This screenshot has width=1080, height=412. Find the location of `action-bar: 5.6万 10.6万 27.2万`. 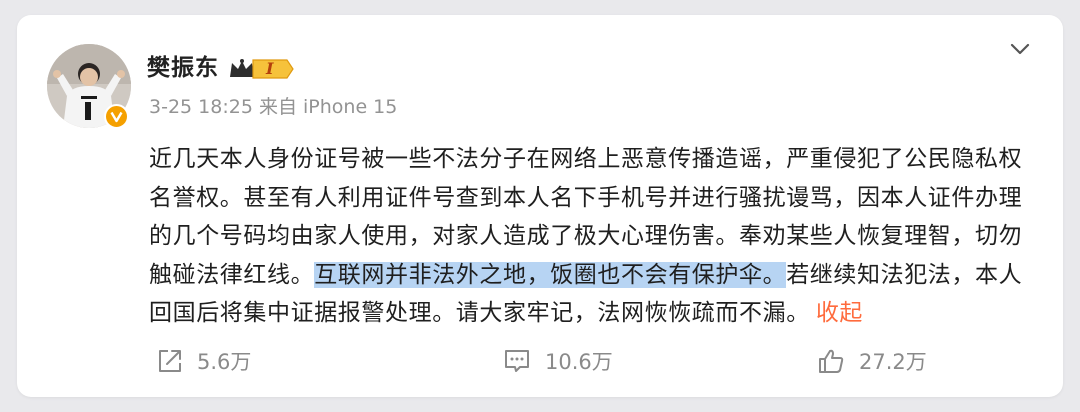

action-bar: 5.6万 10.6万 27.2万 is located at coordinates (540, 361).